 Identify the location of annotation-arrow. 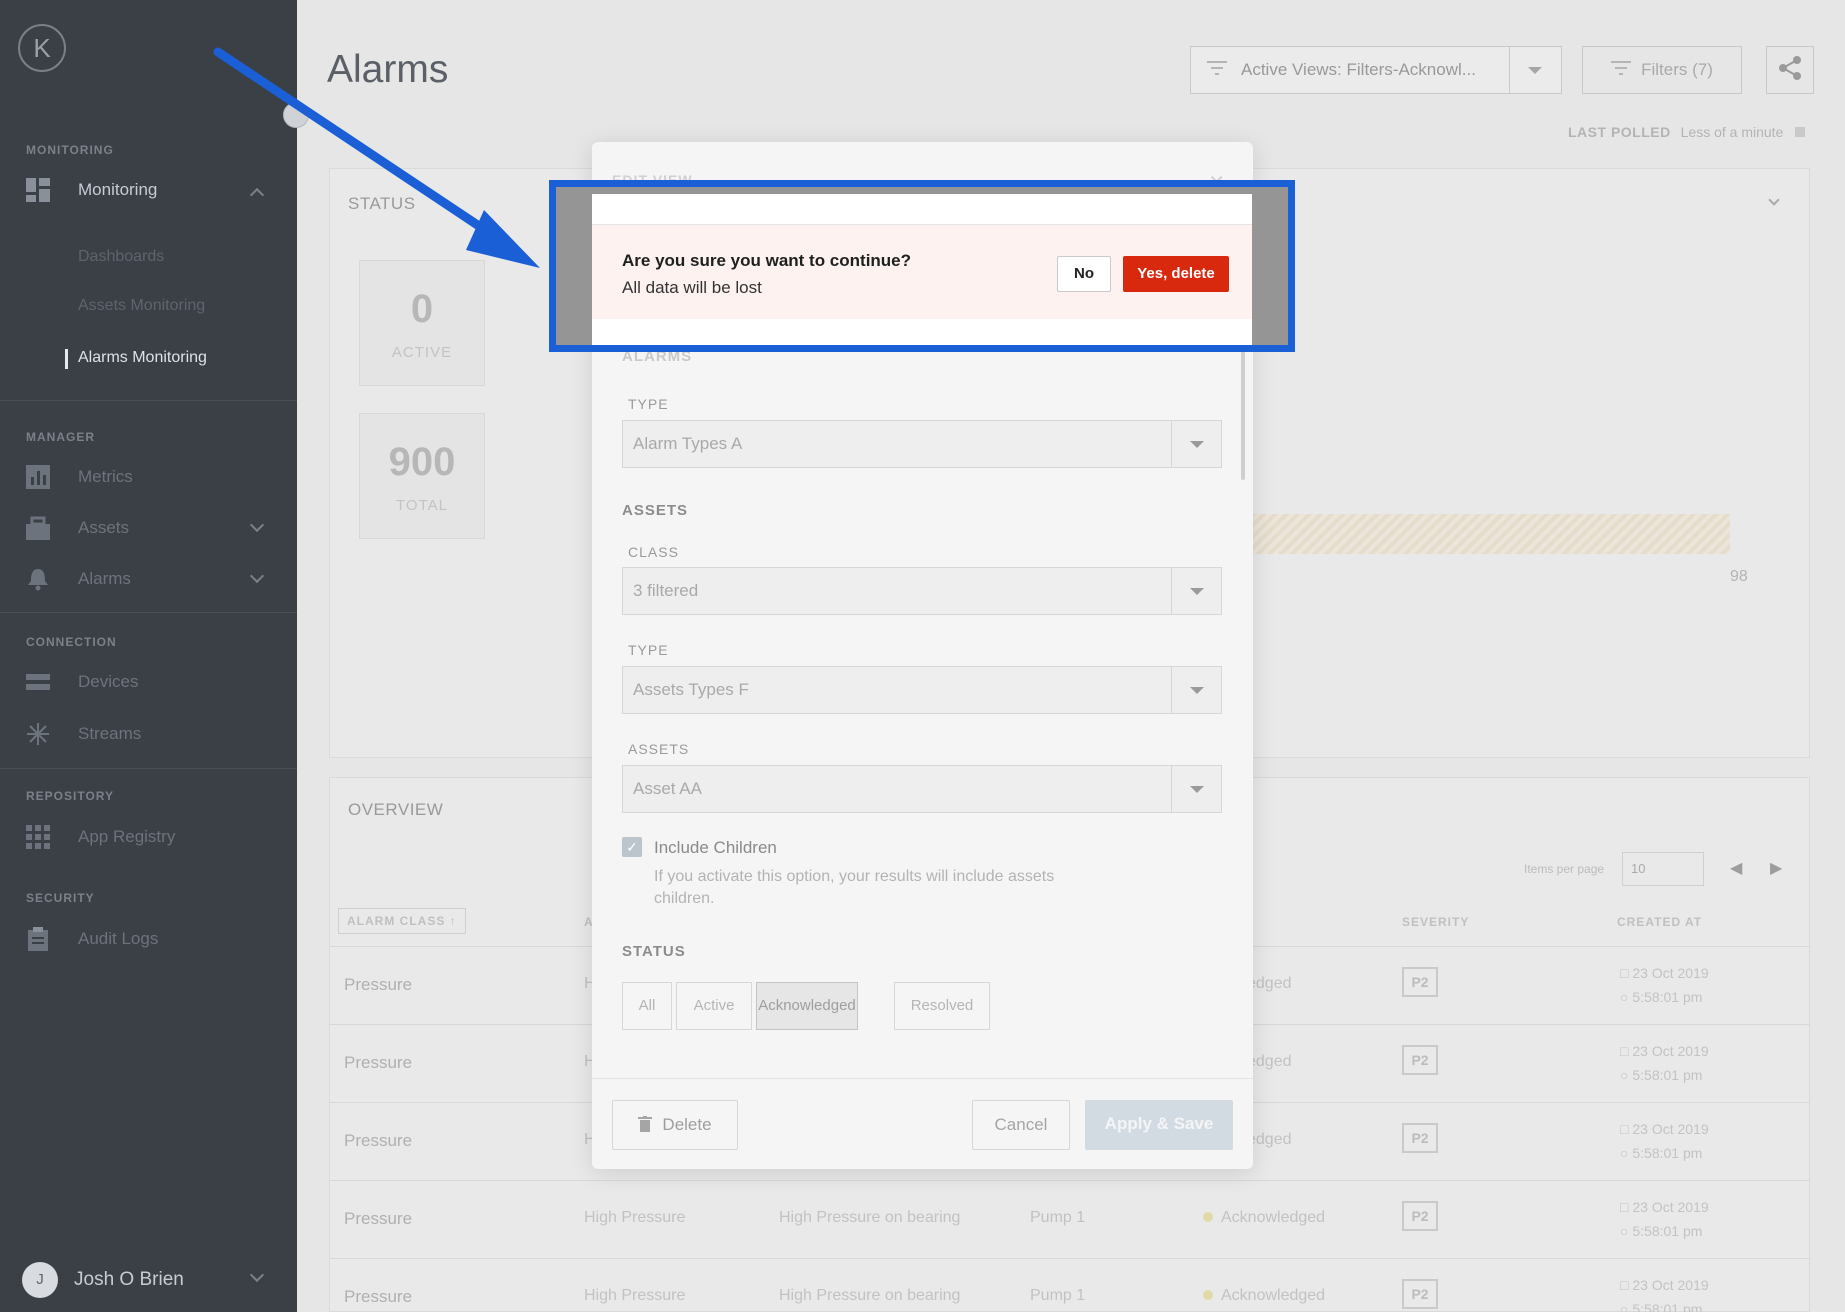
(376, 157).